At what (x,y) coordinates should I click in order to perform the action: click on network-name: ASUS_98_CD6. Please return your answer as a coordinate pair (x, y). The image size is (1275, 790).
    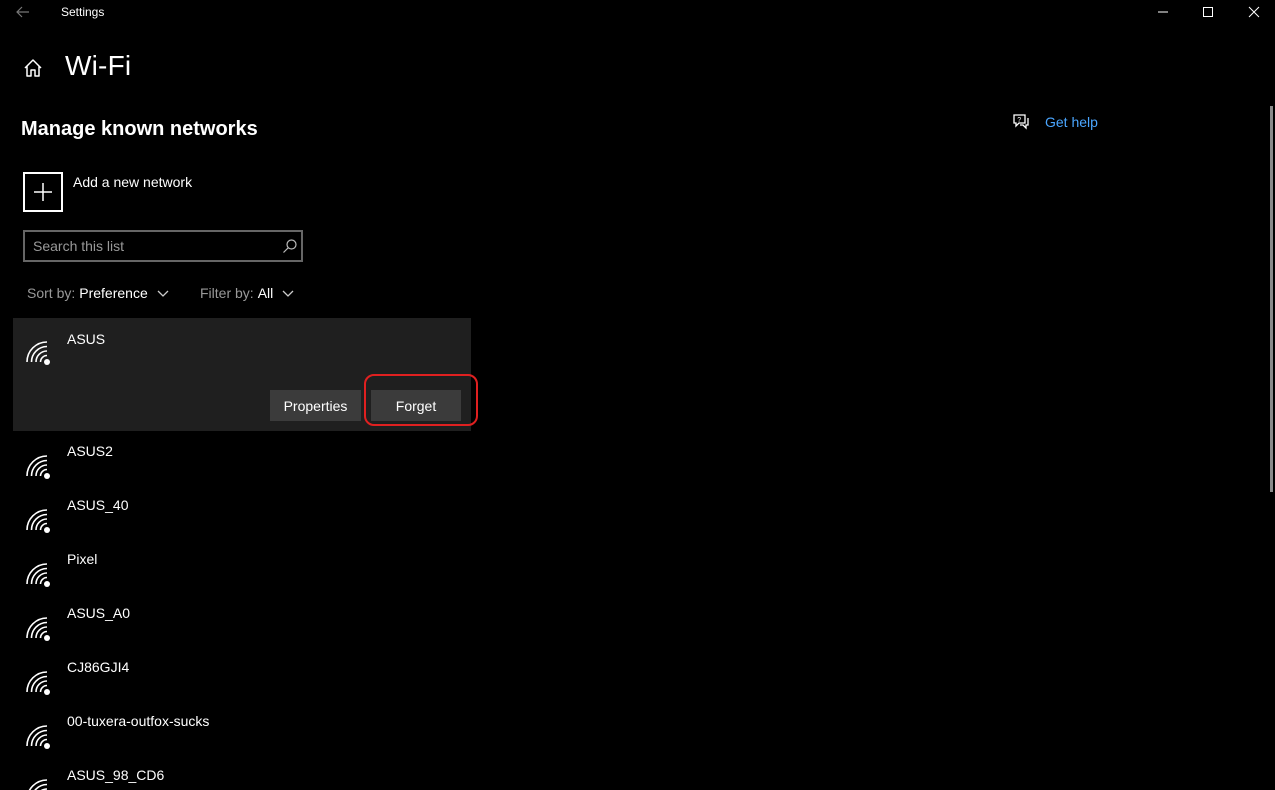
    Looking at the image, I should click on (116, 775).